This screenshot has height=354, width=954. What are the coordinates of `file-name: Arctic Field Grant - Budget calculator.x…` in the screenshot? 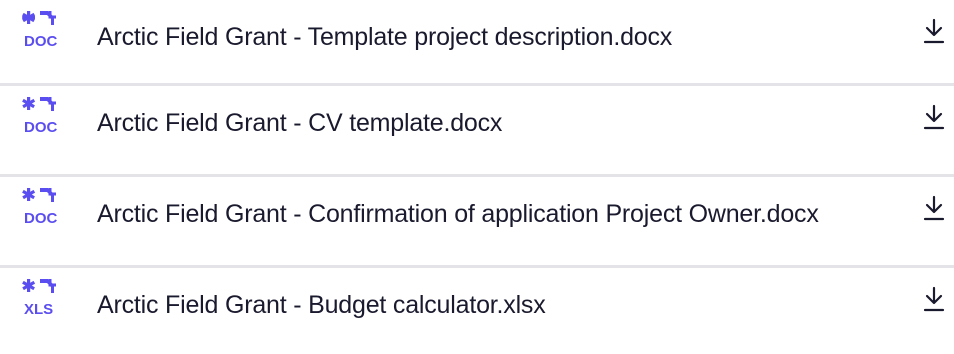 It's located at (321, 305).